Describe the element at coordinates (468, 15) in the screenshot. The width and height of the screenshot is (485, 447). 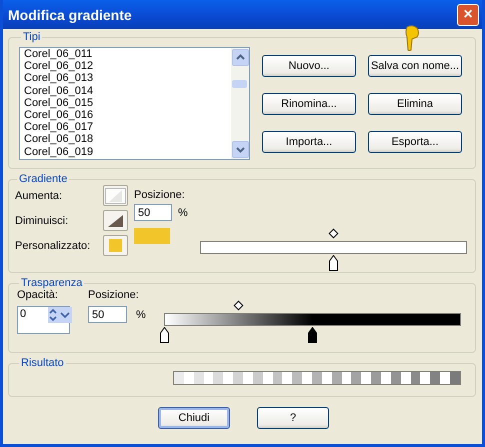
I see `close-button: ×` at that location.